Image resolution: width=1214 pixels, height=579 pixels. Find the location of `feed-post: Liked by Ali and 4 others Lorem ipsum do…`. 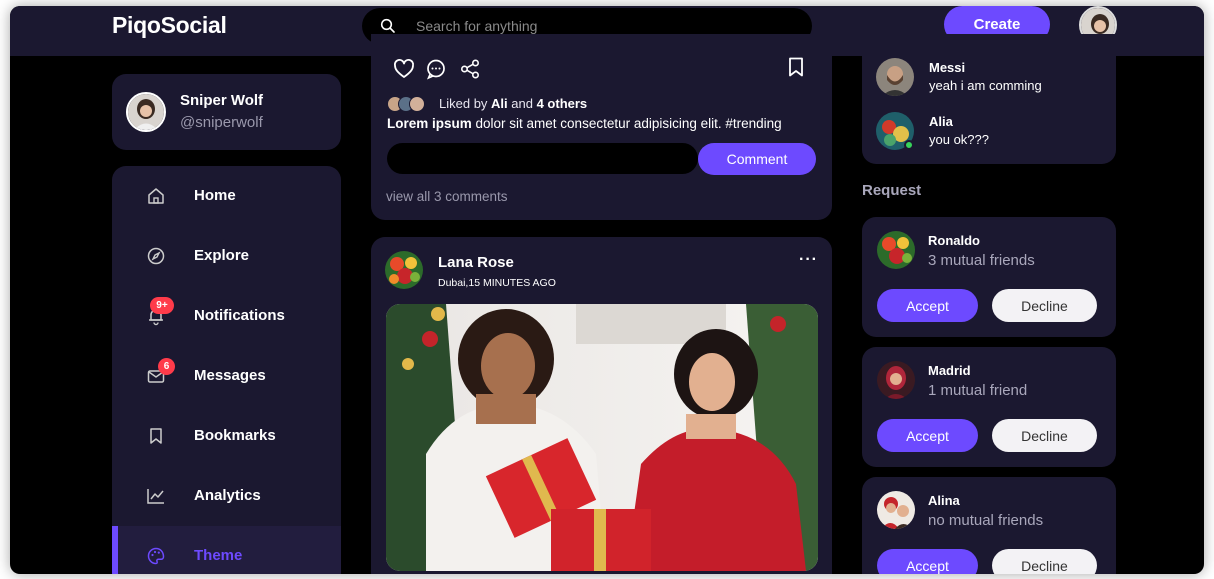

feed-post: Liked by Ali and 4 others Lorem ipsum do… is located at coordinates (601, 127).